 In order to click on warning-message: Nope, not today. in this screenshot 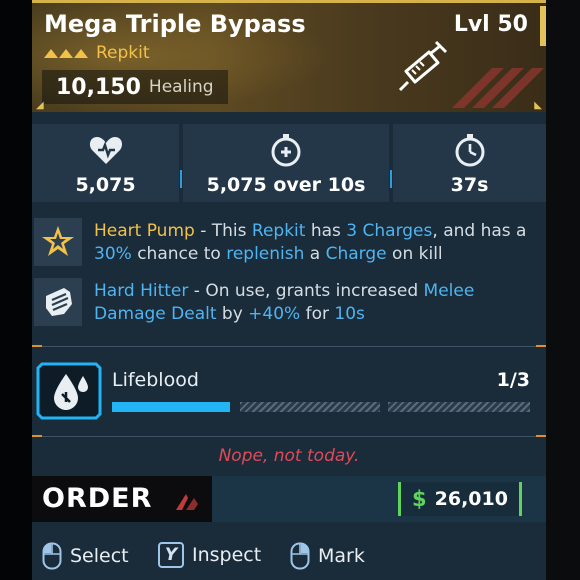, I will do `click(289, 456)`.